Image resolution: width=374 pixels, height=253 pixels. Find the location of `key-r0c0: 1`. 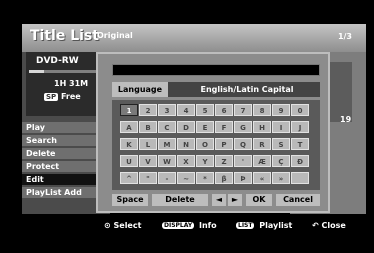

key-r0c0: 1 is located at coordinates (129, 110).